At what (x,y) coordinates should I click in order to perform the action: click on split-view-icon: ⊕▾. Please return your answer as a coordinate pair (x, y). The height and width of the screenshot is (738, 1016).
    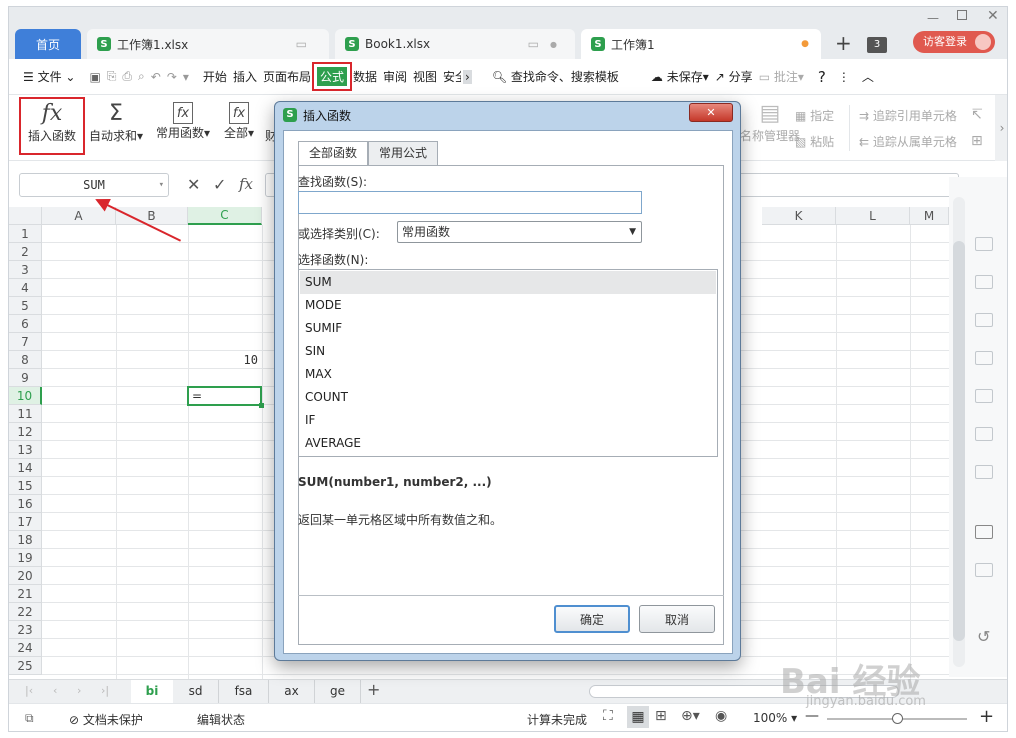
    Looking at the image, I should click on (690, 716).